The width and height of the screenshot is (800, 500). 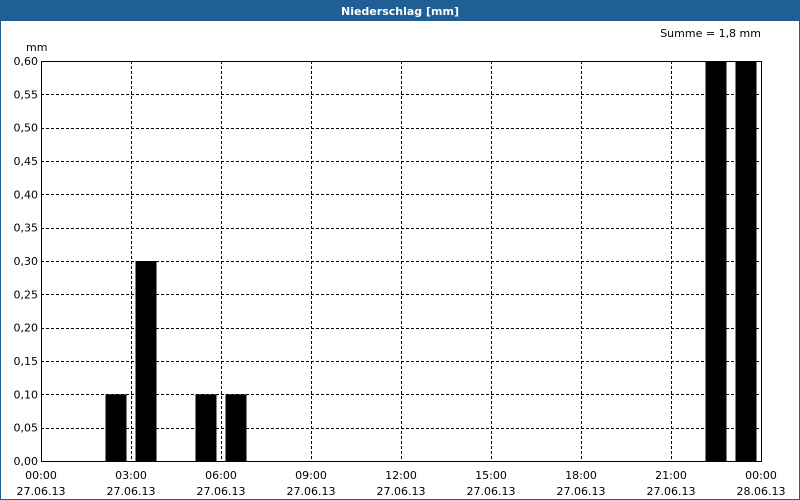 I want to click on x-tick-date: 28.06.13, so click(x=761, y=491).